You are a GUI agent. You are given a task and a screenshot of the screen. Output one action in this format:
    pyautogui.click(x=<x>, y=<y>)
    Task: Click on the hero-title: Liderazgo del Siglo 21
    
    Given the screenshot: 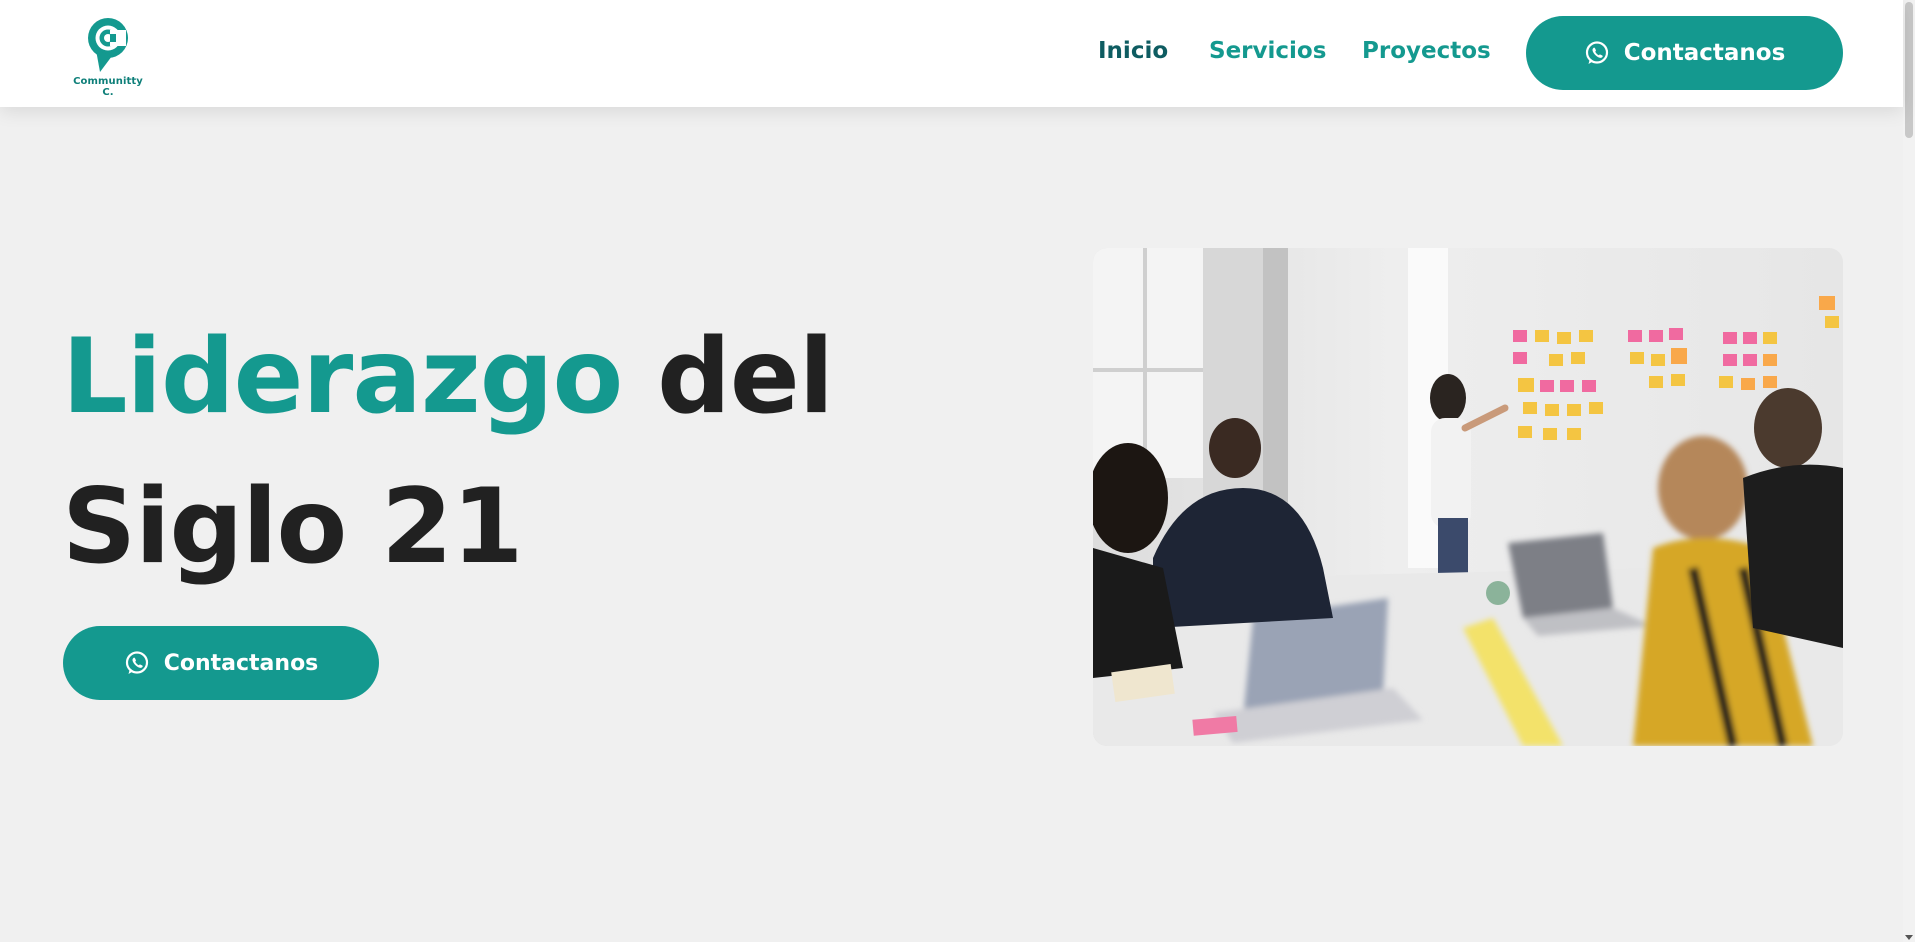 What is the action you would take?
    pyautogui.click(x=512, y=452)
    